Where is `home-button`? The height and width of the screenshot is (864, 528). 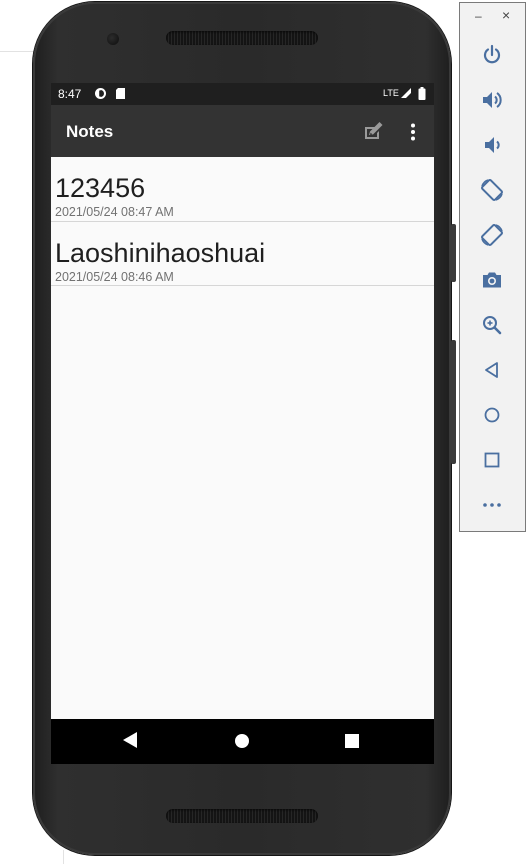
home-button is located at coordinates (492, 415).